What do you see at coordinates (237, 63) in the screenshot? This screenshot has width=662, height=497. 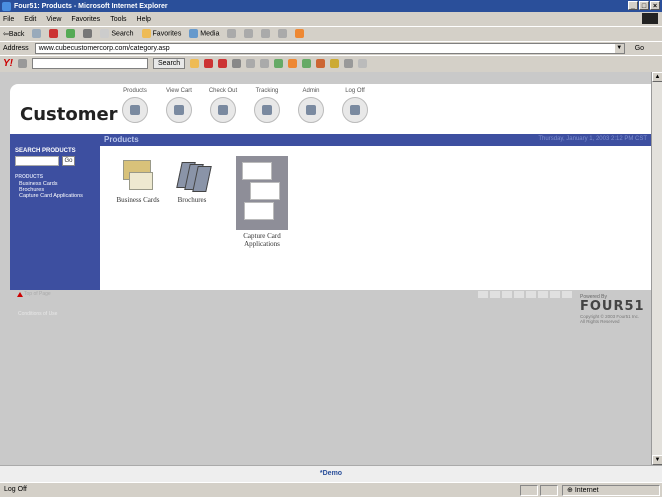 I see `mail-toolbar-icon` at bounding box center [237, 63].